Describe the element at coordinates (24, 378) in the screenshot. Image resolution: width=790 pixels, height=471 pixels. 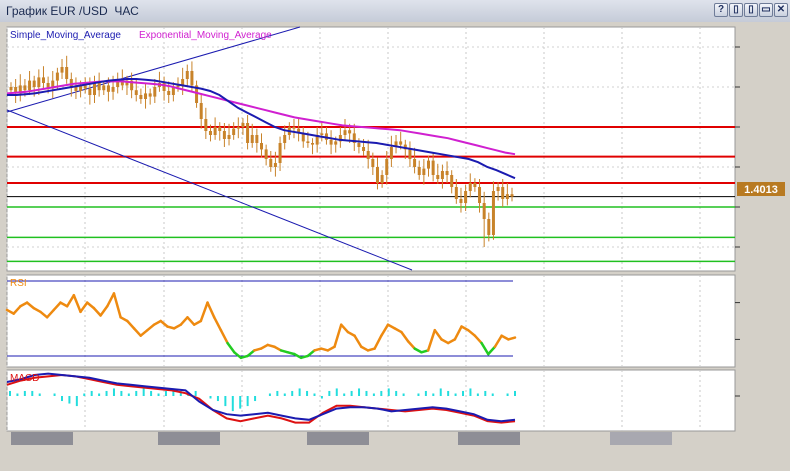
I see `macd-legend: MACD` at that location.